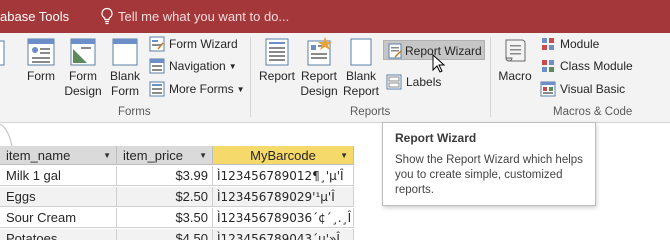  What do you see at coordinates (0, 97) in the screenshot?
I see `partial-label-2: n` at bounding box center [0, 97].